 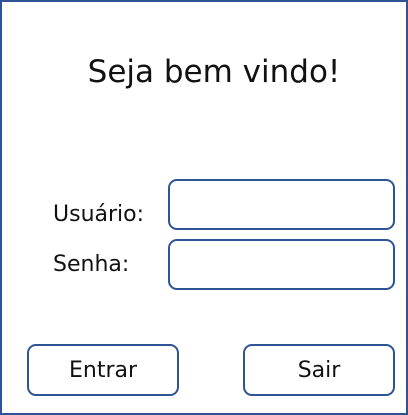 What do you see at coordinates (214, 72) in the screenshot?
I see `page-title: Seja bem vindo!` at bounding box center [214, 72].